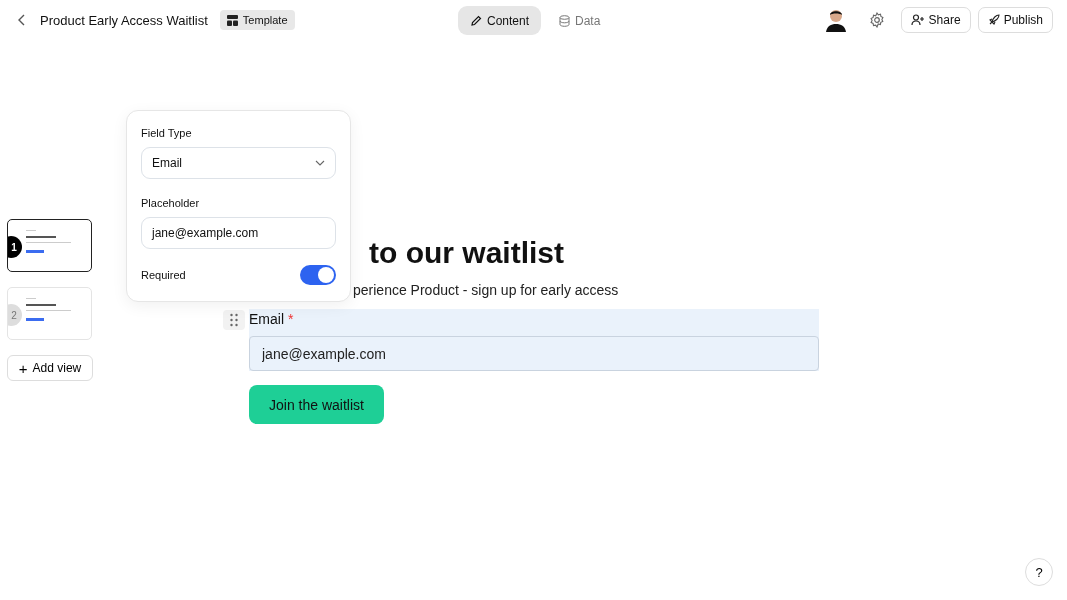 Image resolution: width=1067 pixels, height=600 pixels. Describe the element at coordinates (49, 313) in the screenshot. I see `view-thumbnail: 2` at that location.